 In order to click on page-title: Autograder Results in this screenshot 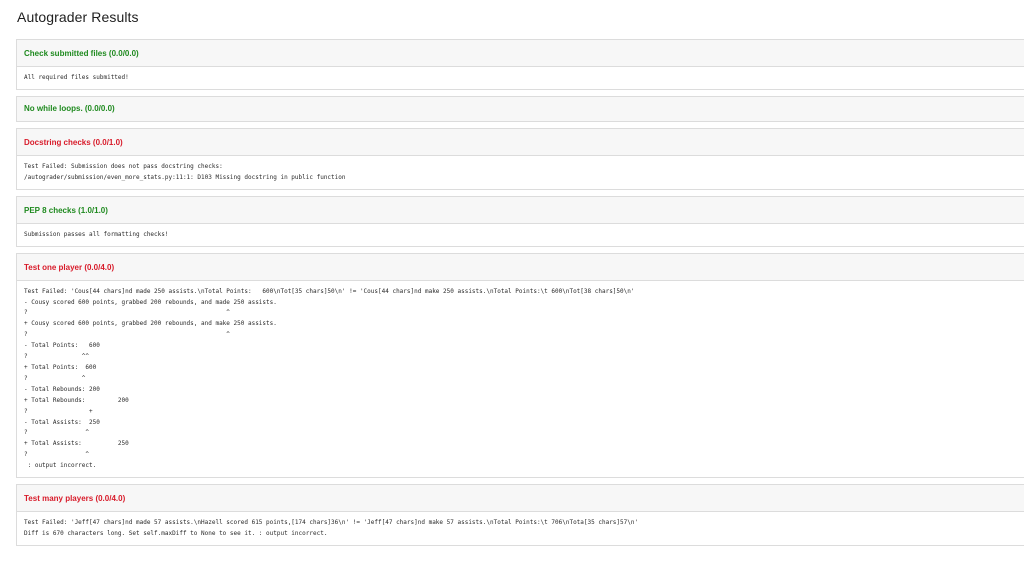, I will do `click(78, 17)`.